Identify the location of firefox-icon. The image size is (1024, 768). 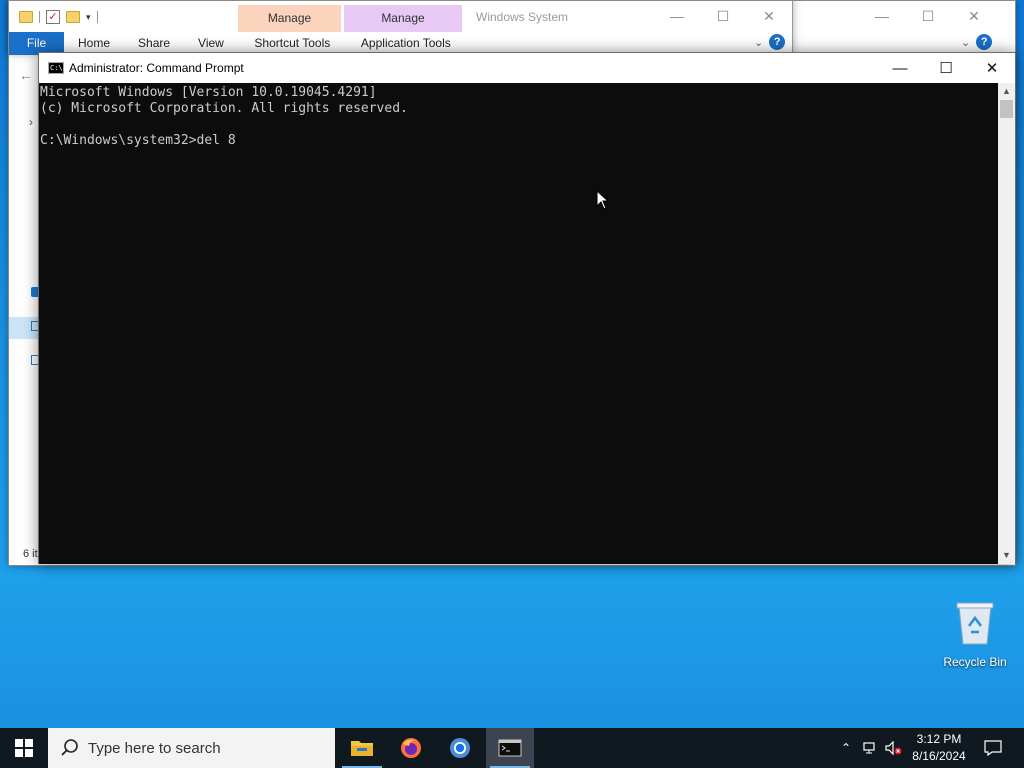
(411, 748).